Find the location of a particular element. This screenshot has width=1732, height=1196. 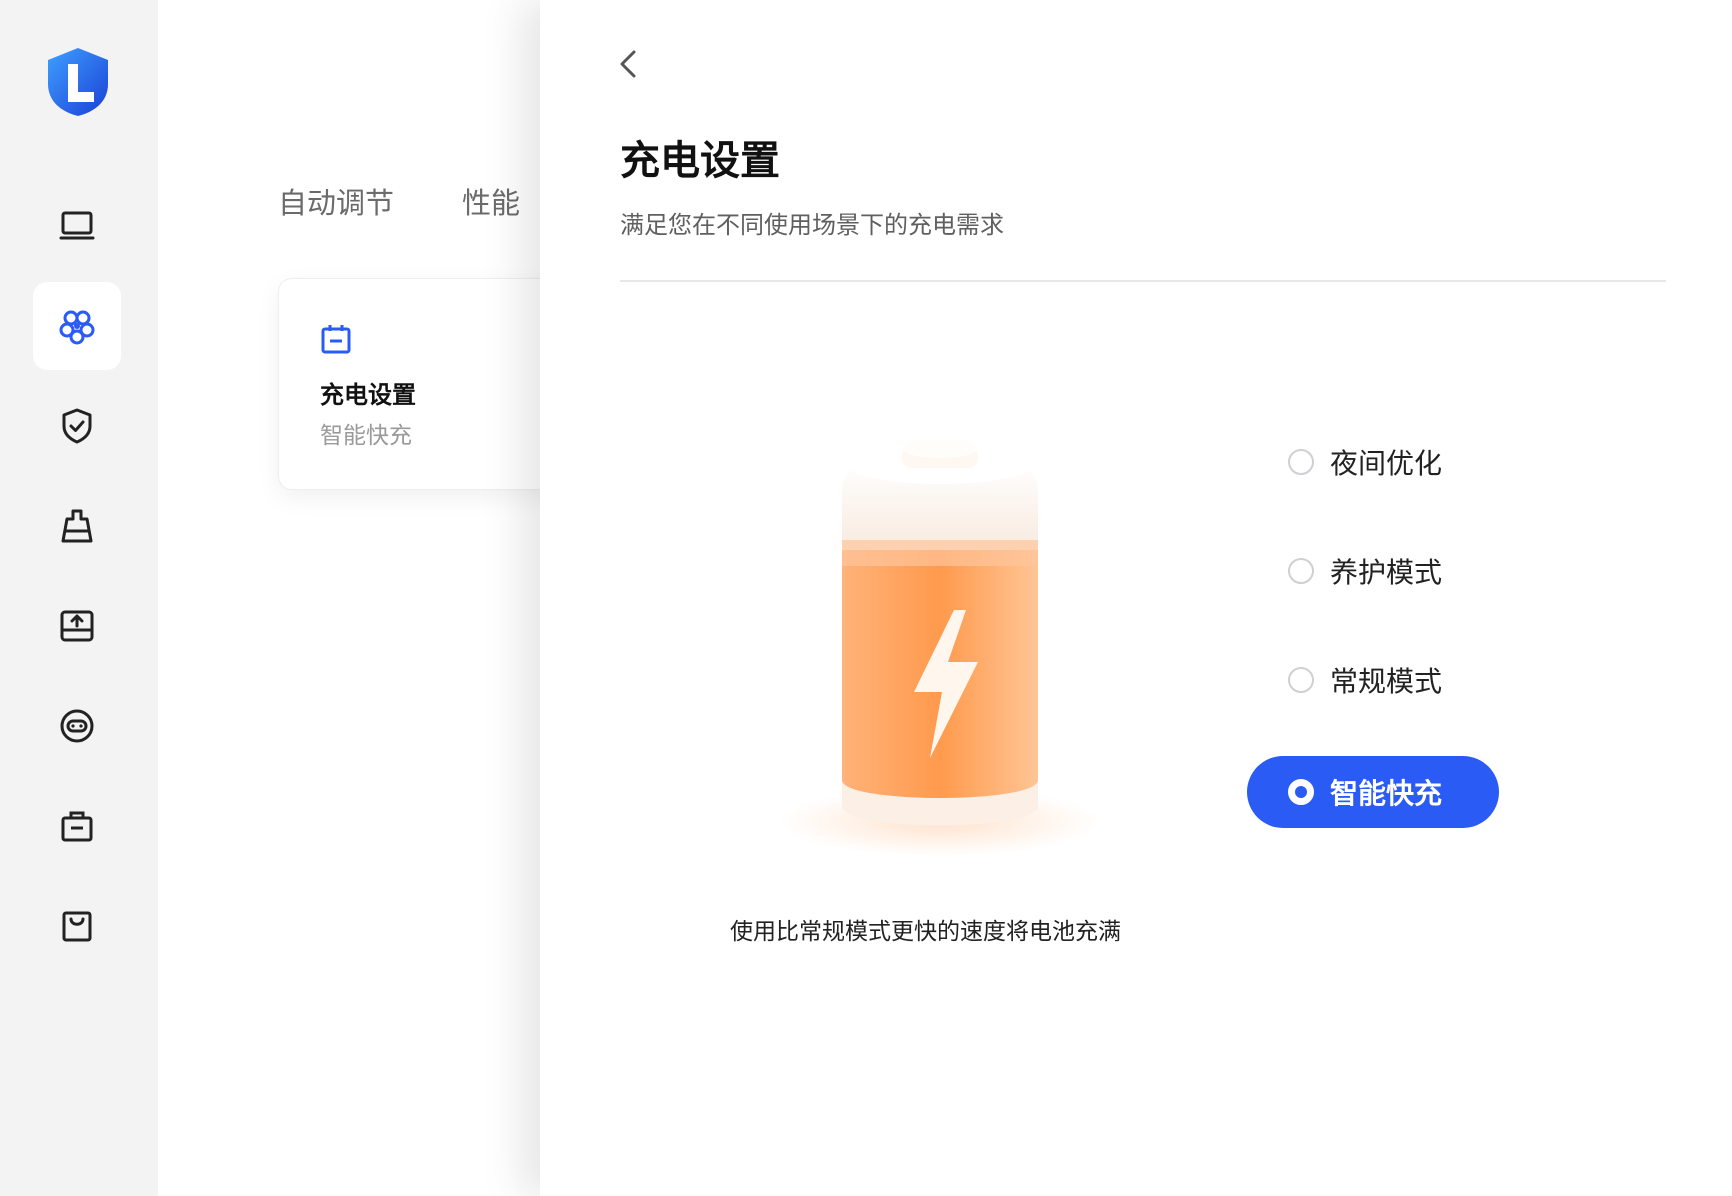

mode-description: 使用比常规模式更快的速度将电池充满 is located at coordinates (925, 932).